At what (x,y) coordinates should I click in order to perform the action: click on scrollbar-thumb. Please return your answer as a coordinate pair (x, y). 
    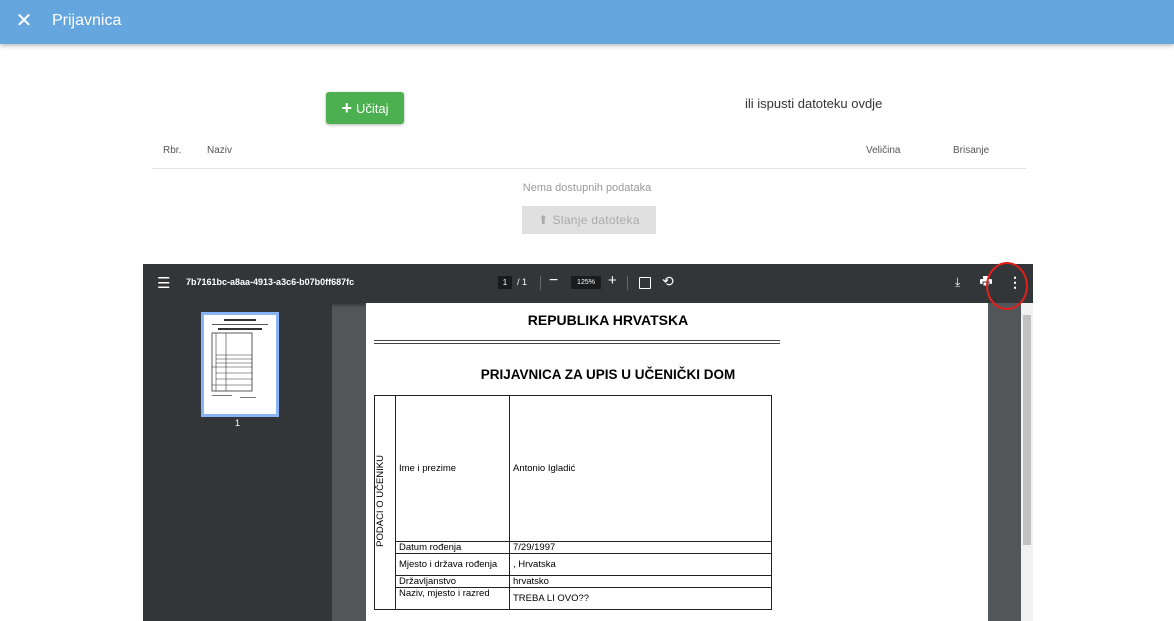
    Looking at the image, I should click on (1027, 430).